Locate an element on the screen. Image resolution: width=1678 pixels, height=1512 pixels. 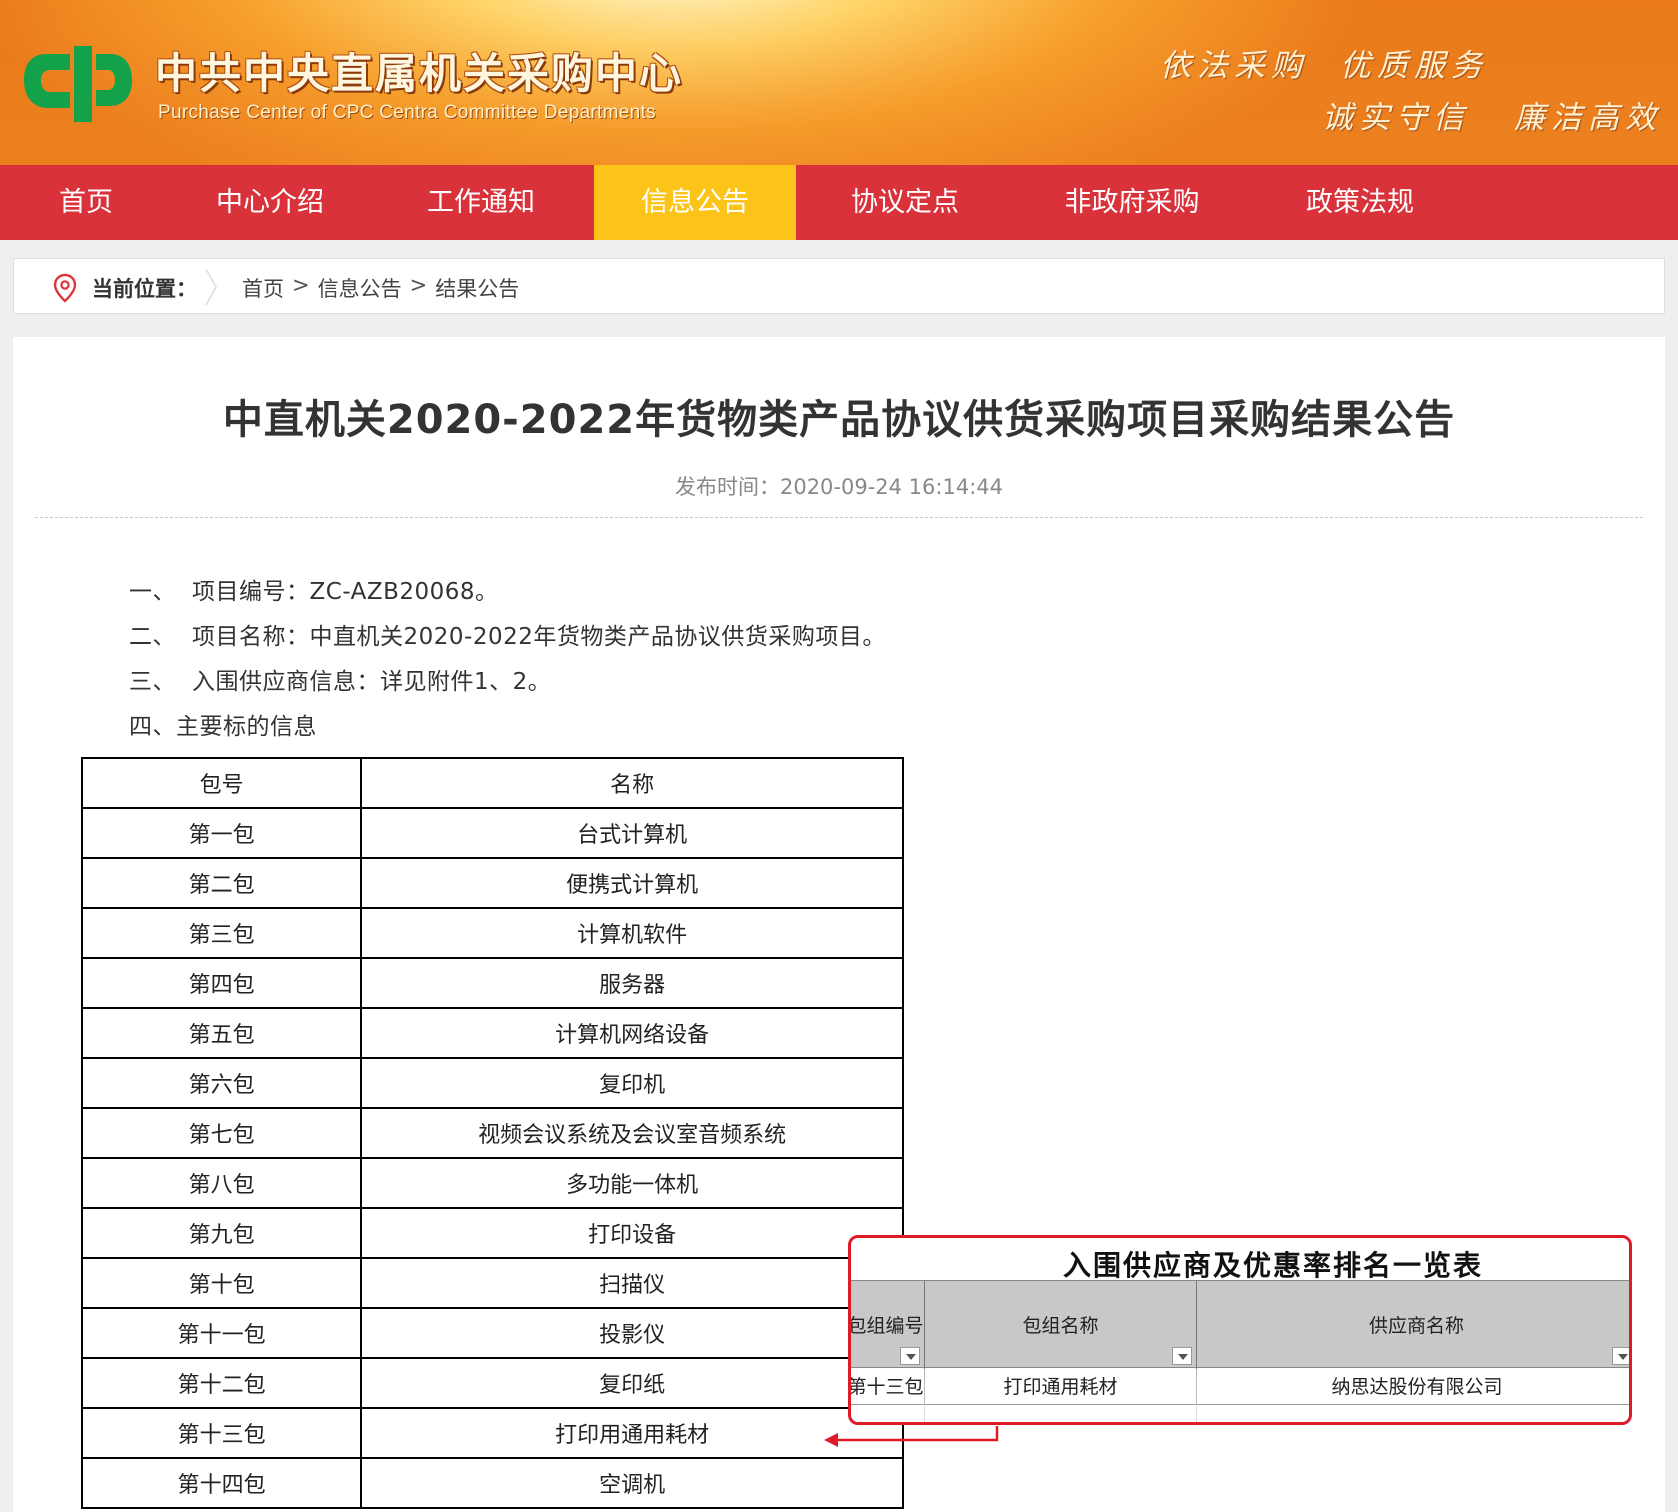
nav-item-home: 首页 is located at coordinates (86, 202).